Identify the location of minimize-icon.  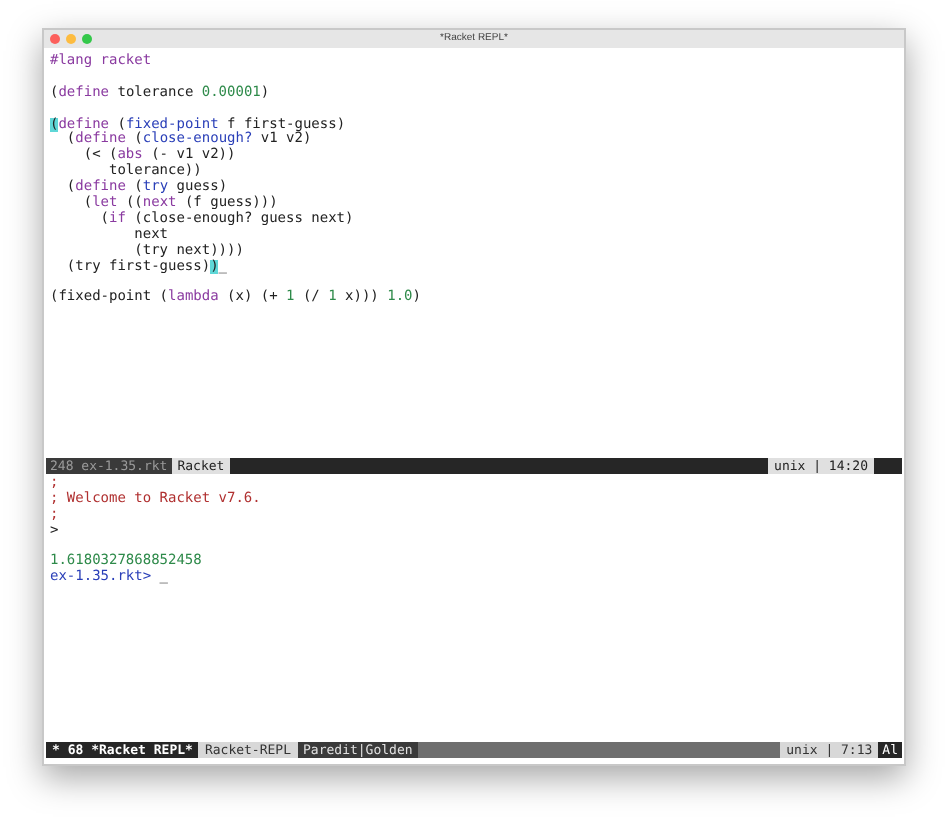
(71, 39).